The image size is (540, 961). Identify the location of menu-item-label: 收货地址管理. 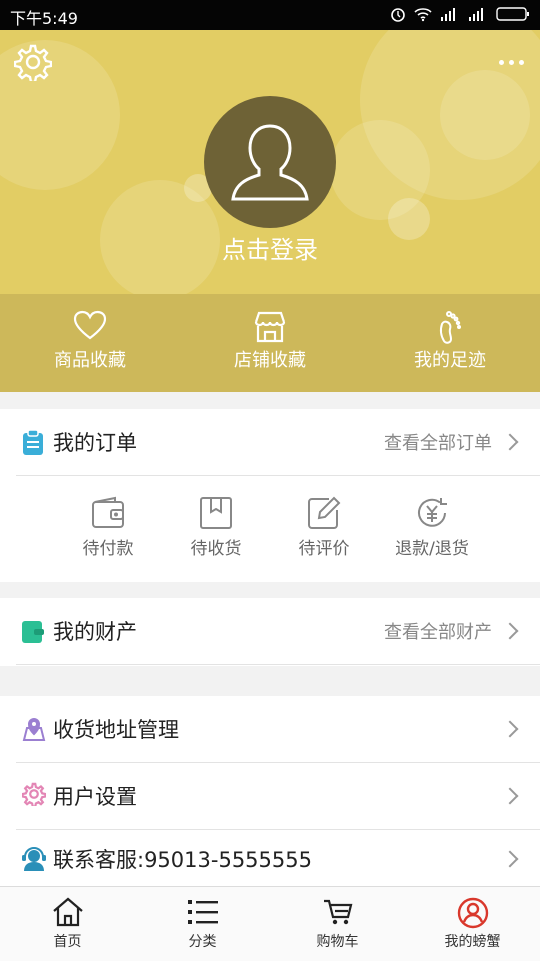
(116, 730).